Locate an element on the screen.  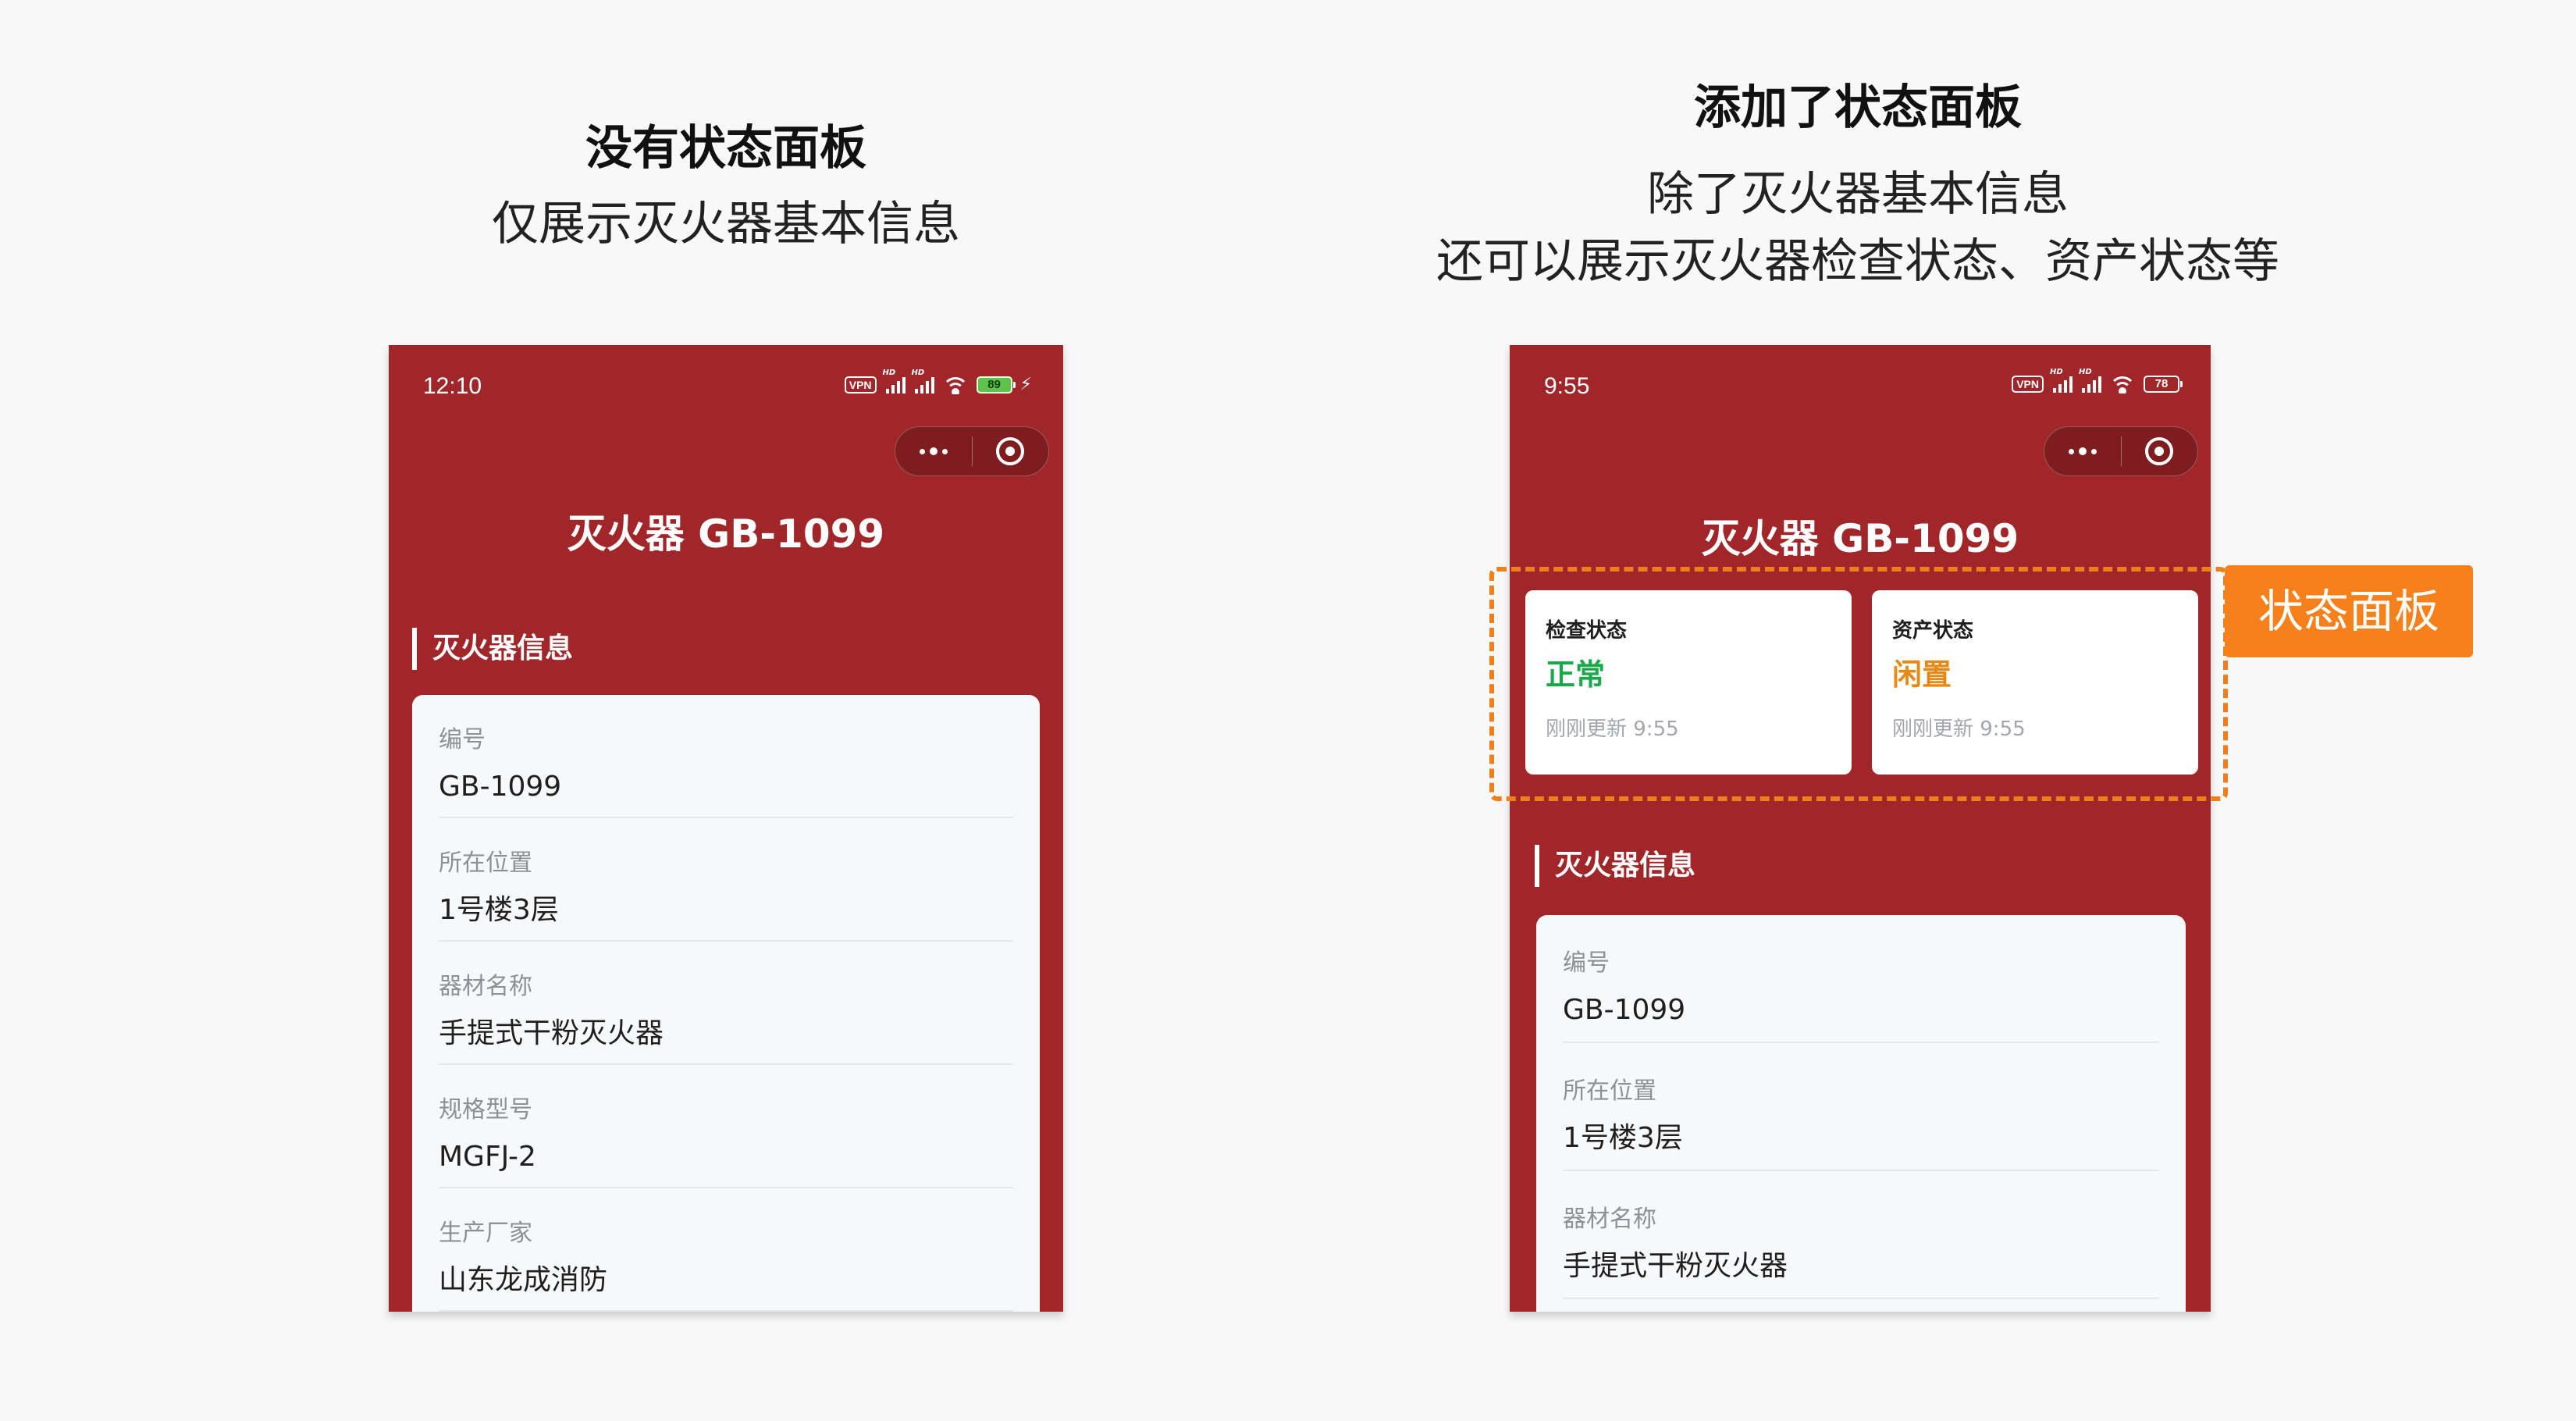
left-caption: 没有状态面板 仅展示灭火器基本信息 is located at coordinates (726, 191).